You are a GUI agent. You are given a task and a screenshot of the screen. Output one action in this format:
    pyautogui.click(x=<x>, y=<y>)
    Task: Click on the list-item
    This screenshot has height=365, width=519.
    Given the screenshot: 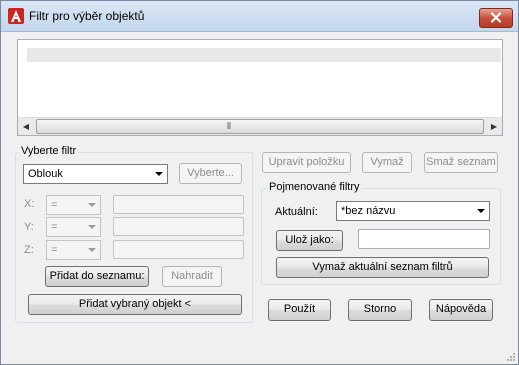 What is the action you would take?
    pyautogui.click(x=264, y=55)
    